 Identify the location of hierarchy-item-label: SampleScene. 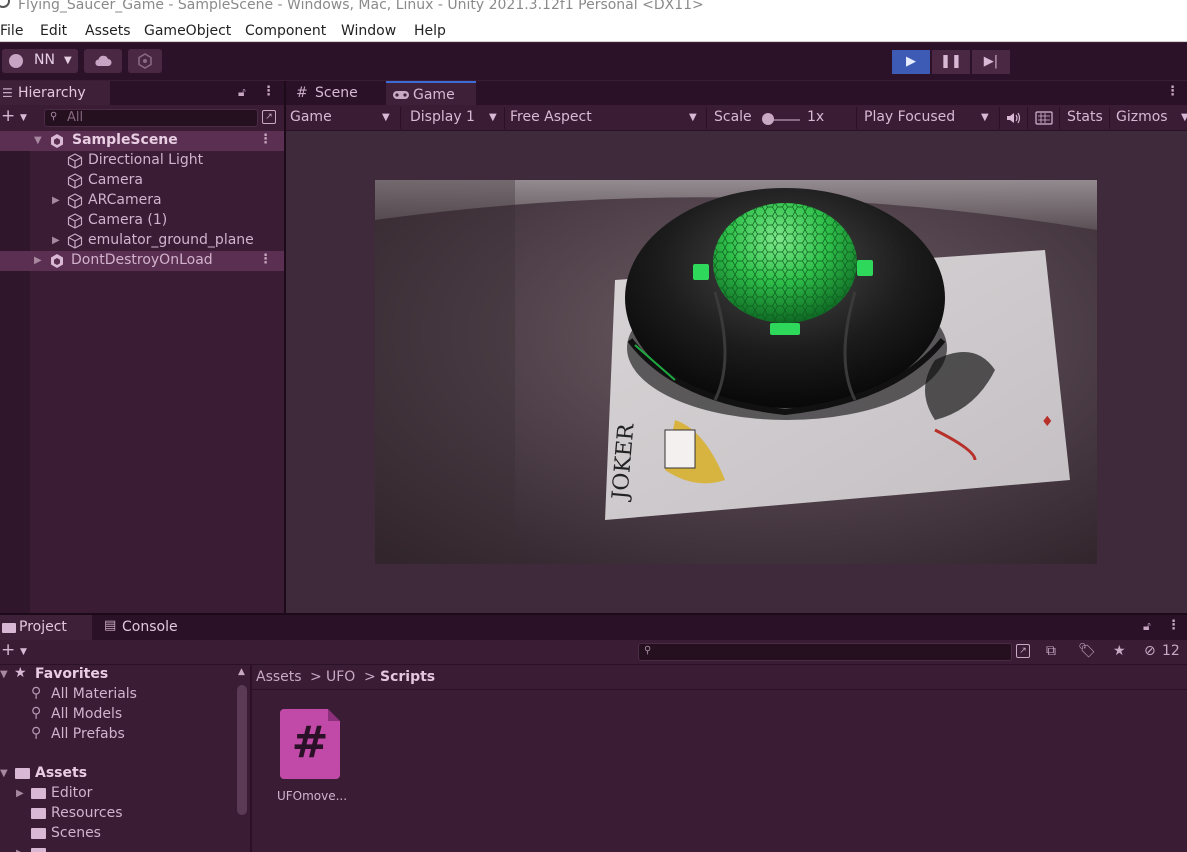
(125, 140).